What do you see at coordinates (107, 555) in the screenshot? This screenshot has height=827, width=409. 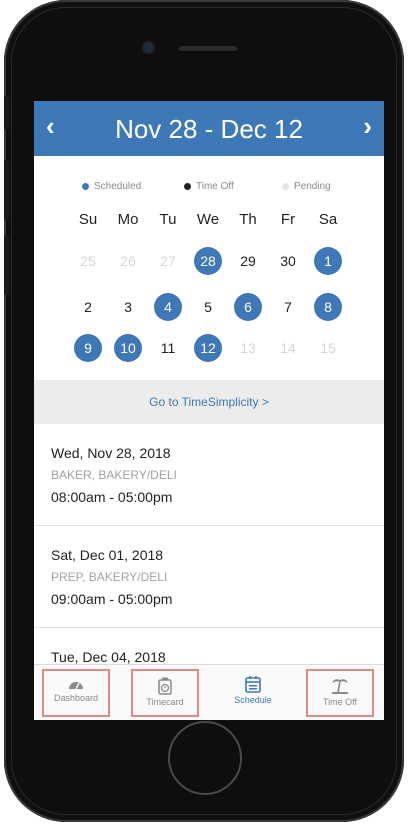 I see `shift-date: Sat, Dec 01, 2018` at bounding box center [107, 555].